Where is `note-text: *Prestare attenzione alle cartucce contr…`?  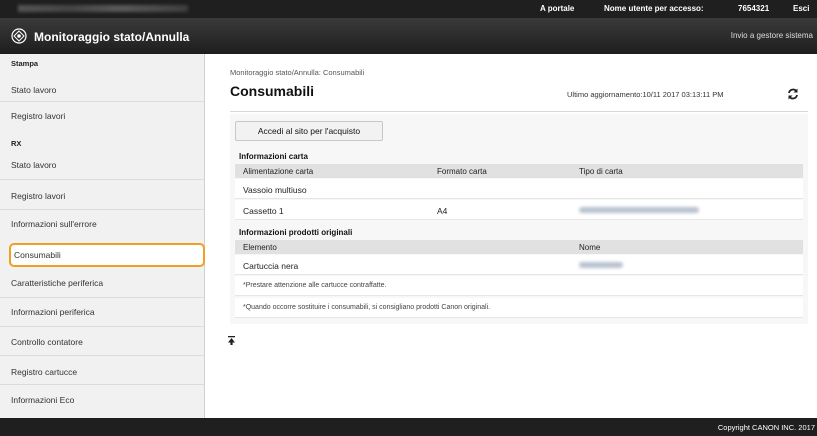 note-text: *Prestare attenzione alle cartucce contr… is located at coordinates (315, 285).